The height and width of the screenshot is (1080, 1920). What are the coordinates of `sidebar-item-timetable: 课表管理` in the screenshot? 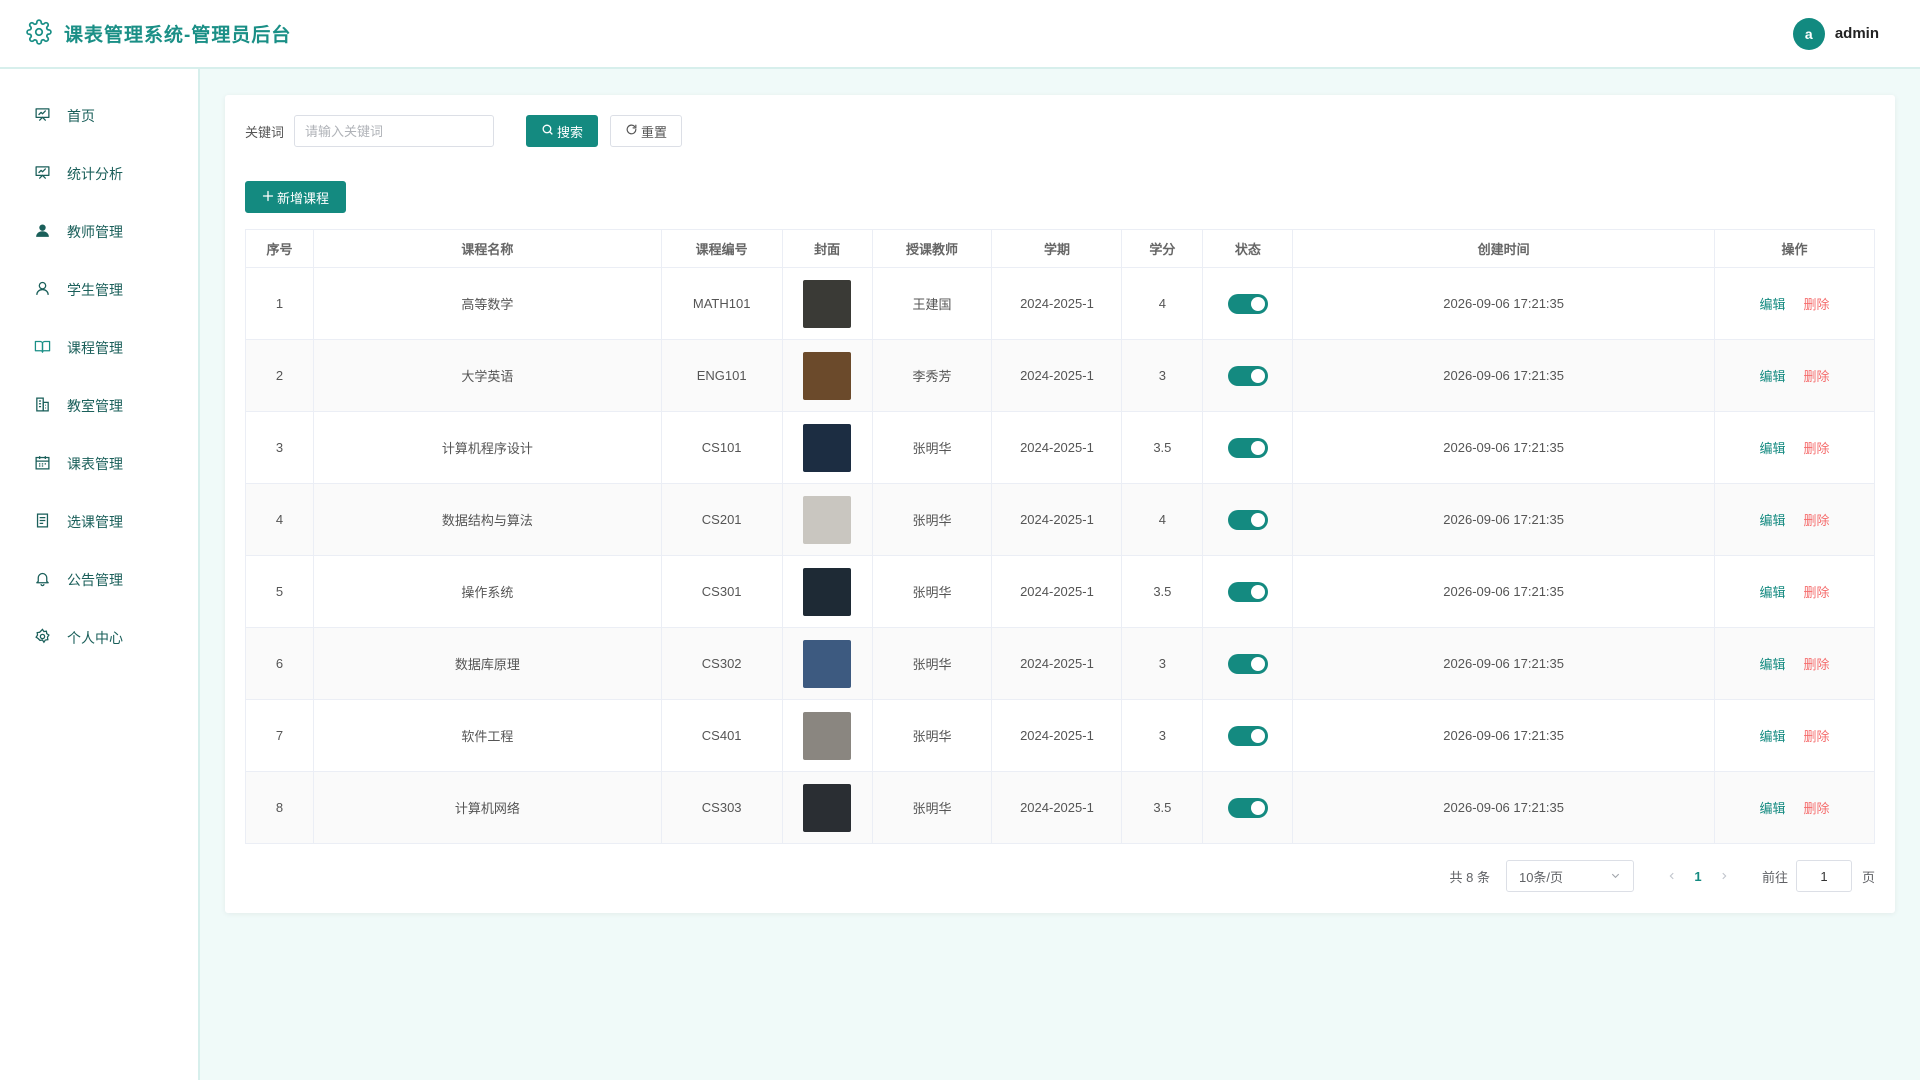 It's located at (99, 464).